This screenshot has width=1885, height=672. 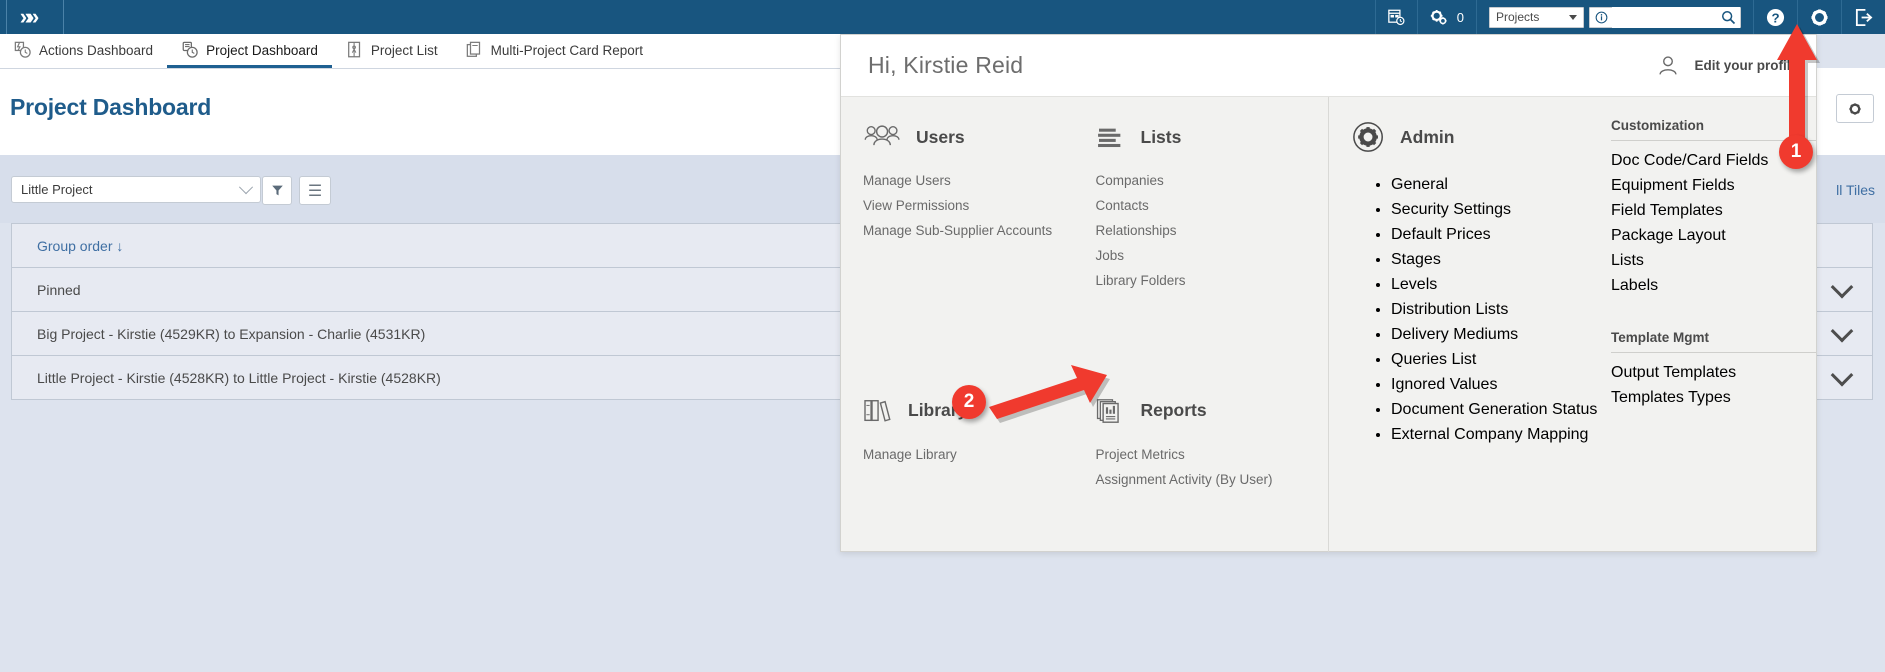 I want to click on filter-button, so click(x=277, y=190).